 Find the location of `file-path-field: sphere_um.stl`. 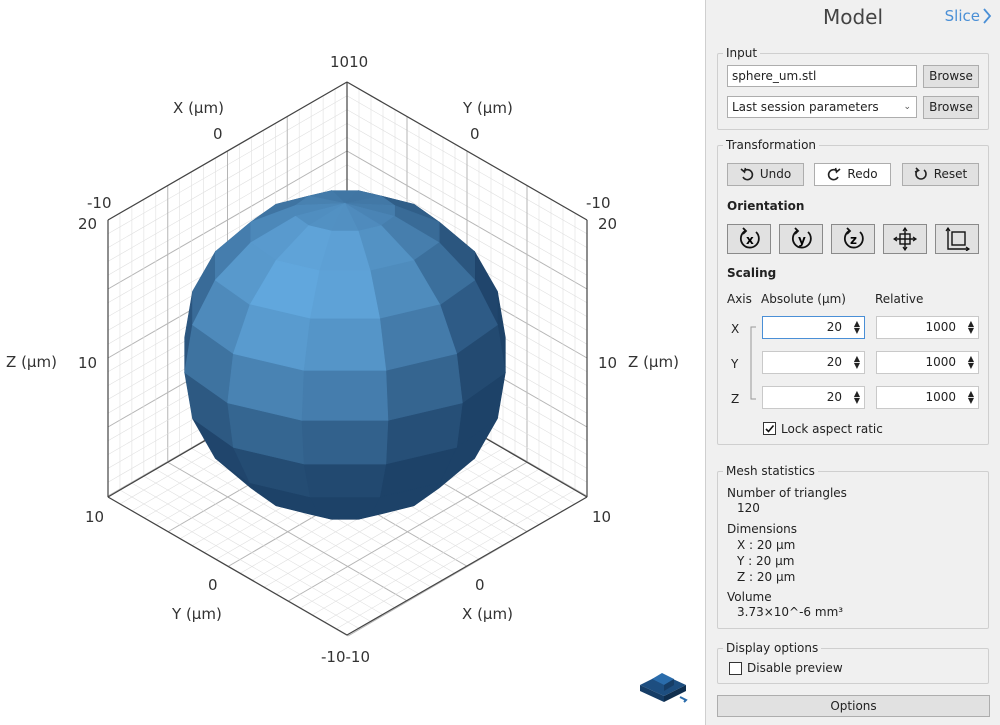

file-path-field: sphere_um.stl is located at coordinates (822, 76).